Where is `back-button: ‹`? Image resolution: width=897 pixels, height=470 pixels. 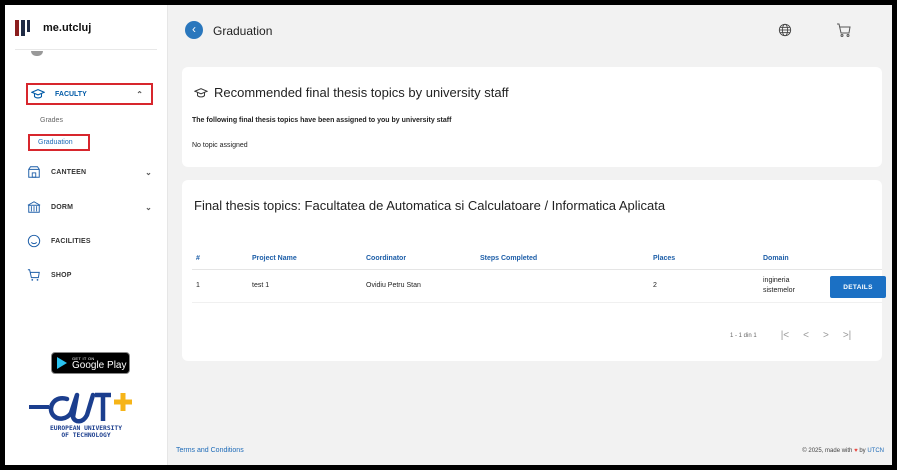
back-button: ‹ is located at coordinates (194, 30).